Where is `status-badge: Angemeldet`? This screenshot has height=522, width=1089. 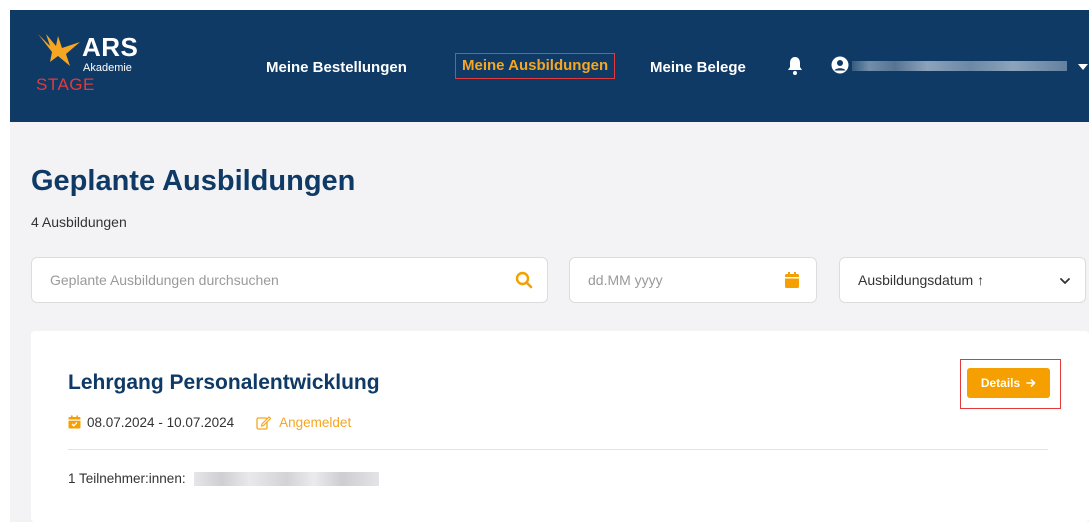
status-badge: Angemeldet is located at coordinates (315, 422).